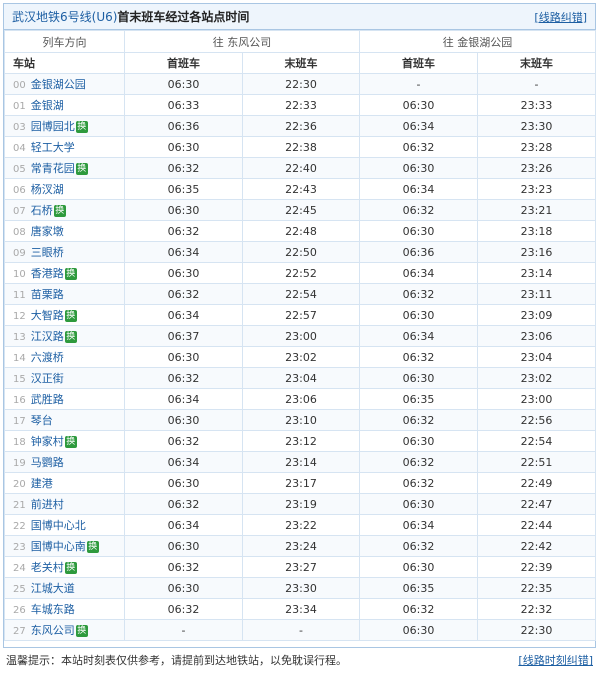 The width and height of the screenshot is (600, 675). What do you see at coordinates (560, 17) in the screenshot?
I see `line-correction-link: [线路纠错]` at bounding box center [560, 17].